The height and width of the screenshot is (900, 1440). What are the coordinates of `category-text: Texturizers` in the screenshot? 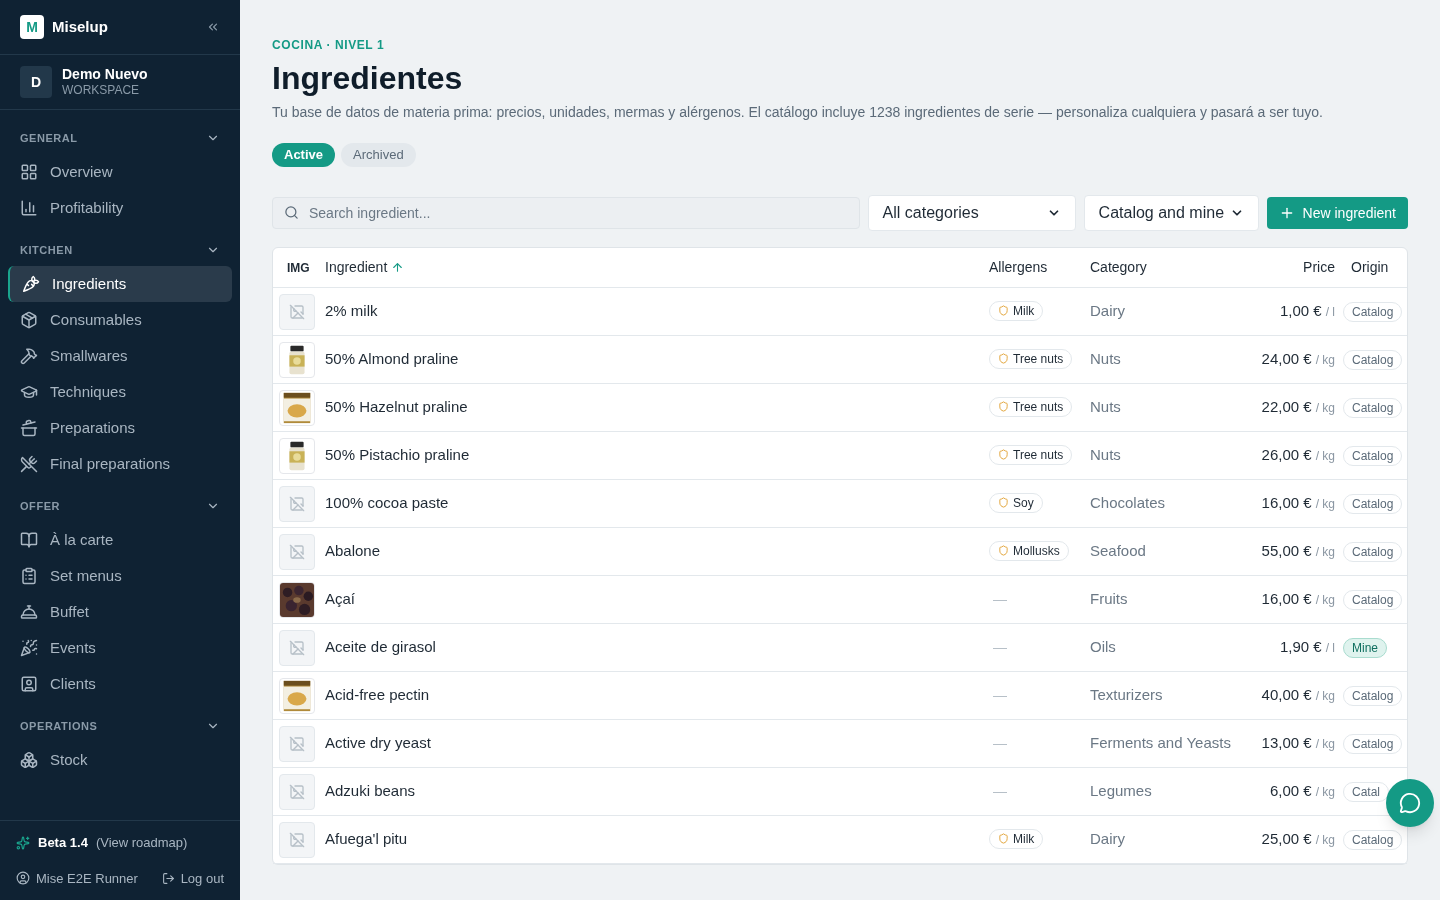 It's located at (1127, 695).